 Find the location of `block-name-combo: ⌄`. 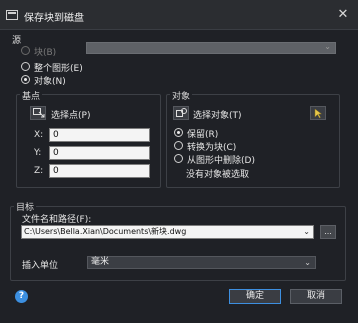

block-name-combo: ⌄ is located at coordinates (211, 48).